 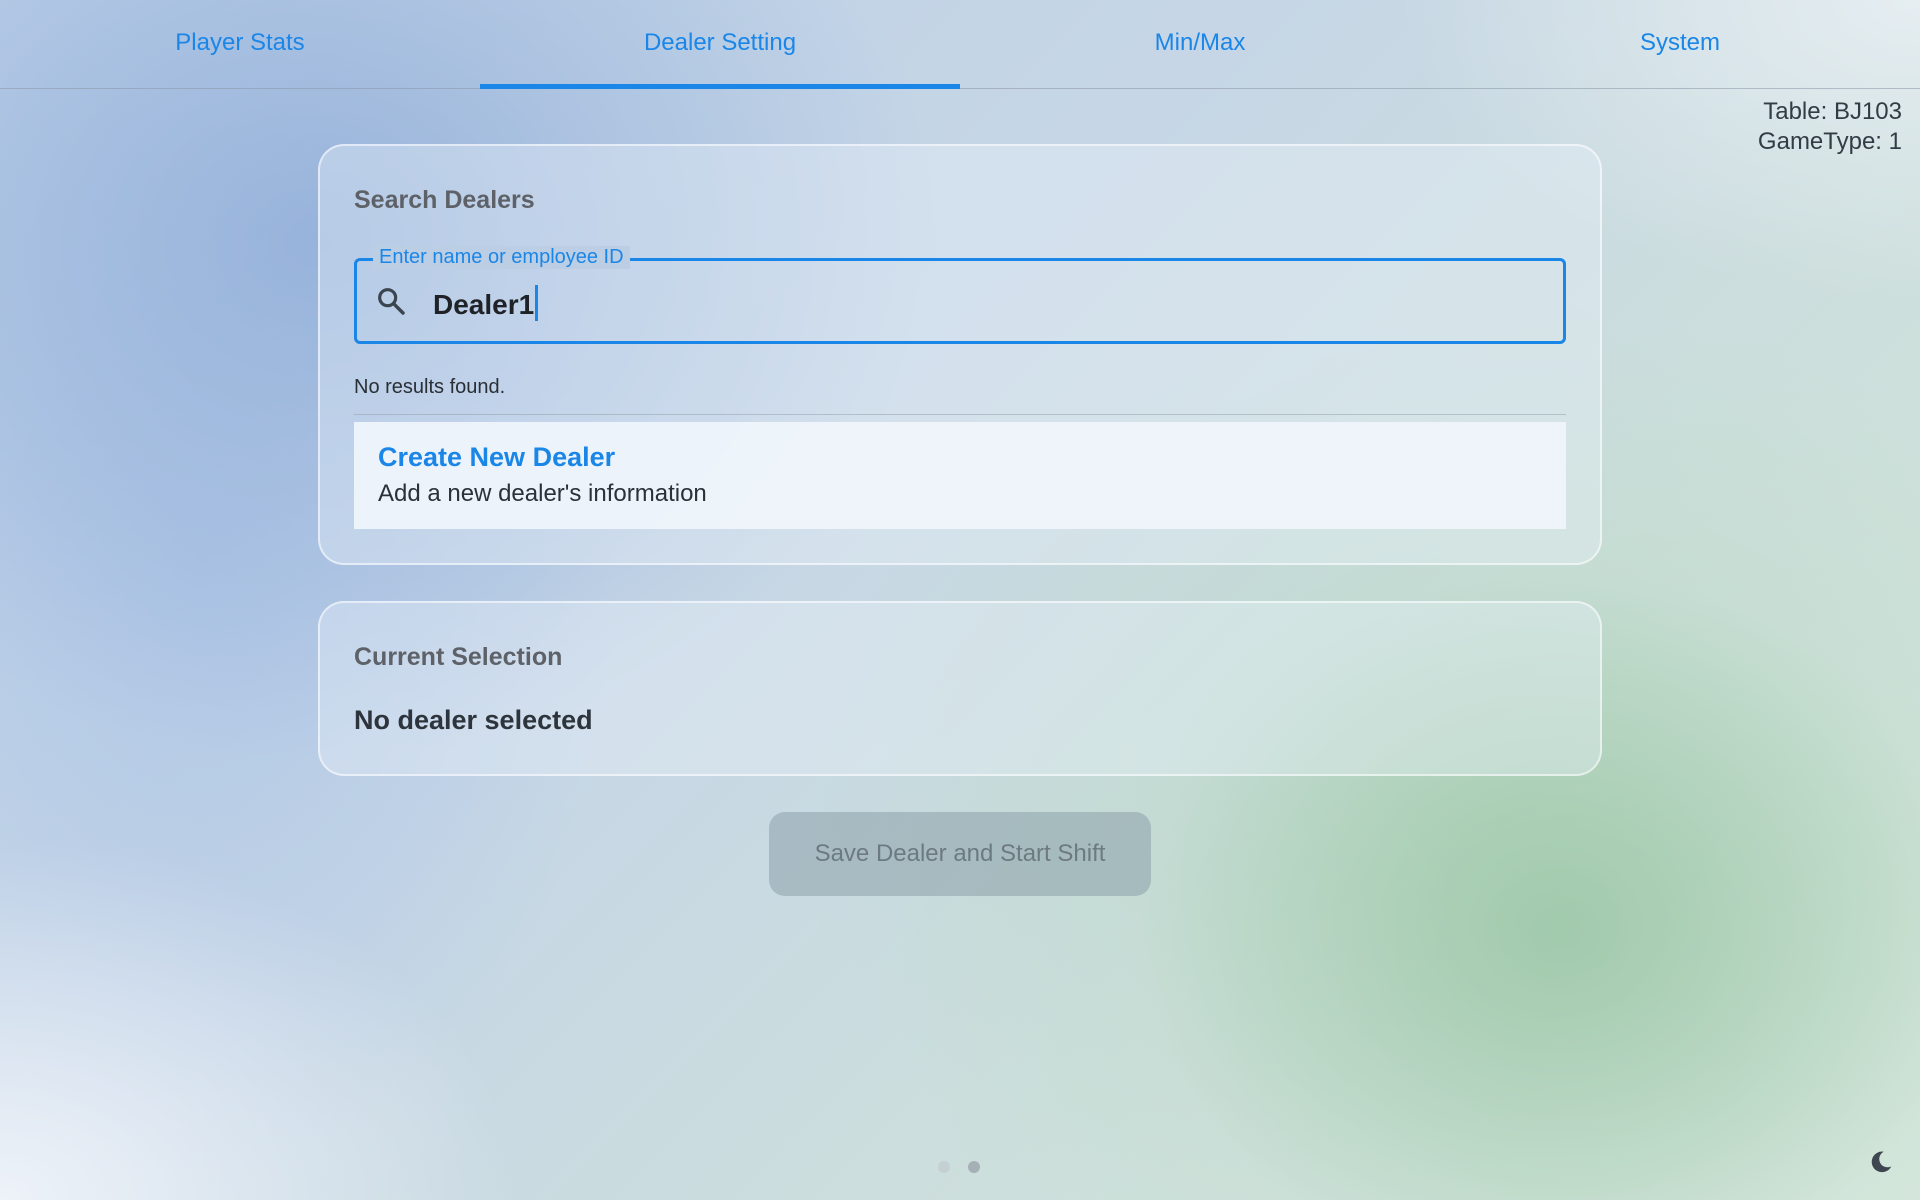 What do you see at coordinates (497, 457) in the screenshot?
I see `create-new-dealer-title: Create New Dealer` at bounding box center [497, 457].